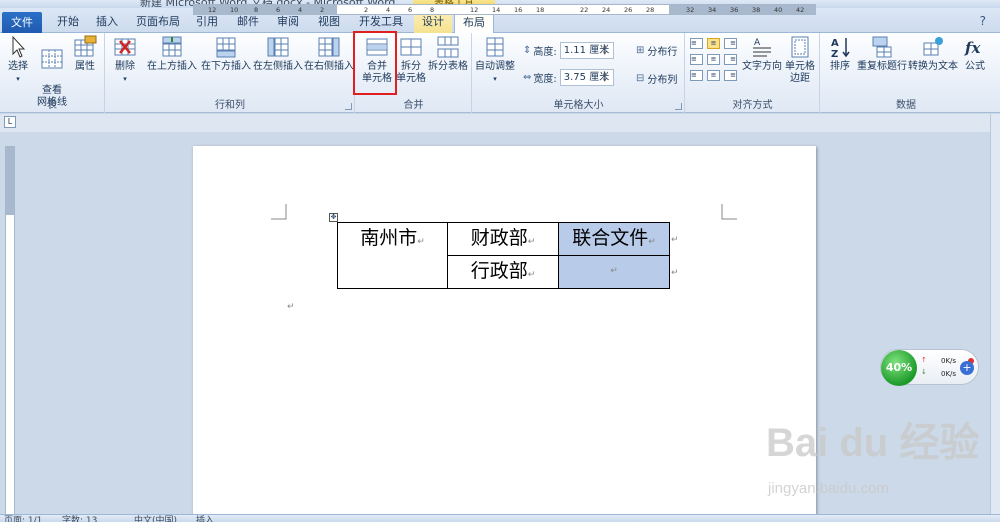  Describe the element at coordinates (713, 75) in the screenshot. I see `align-bottom-center-icon: ≡` at that location.